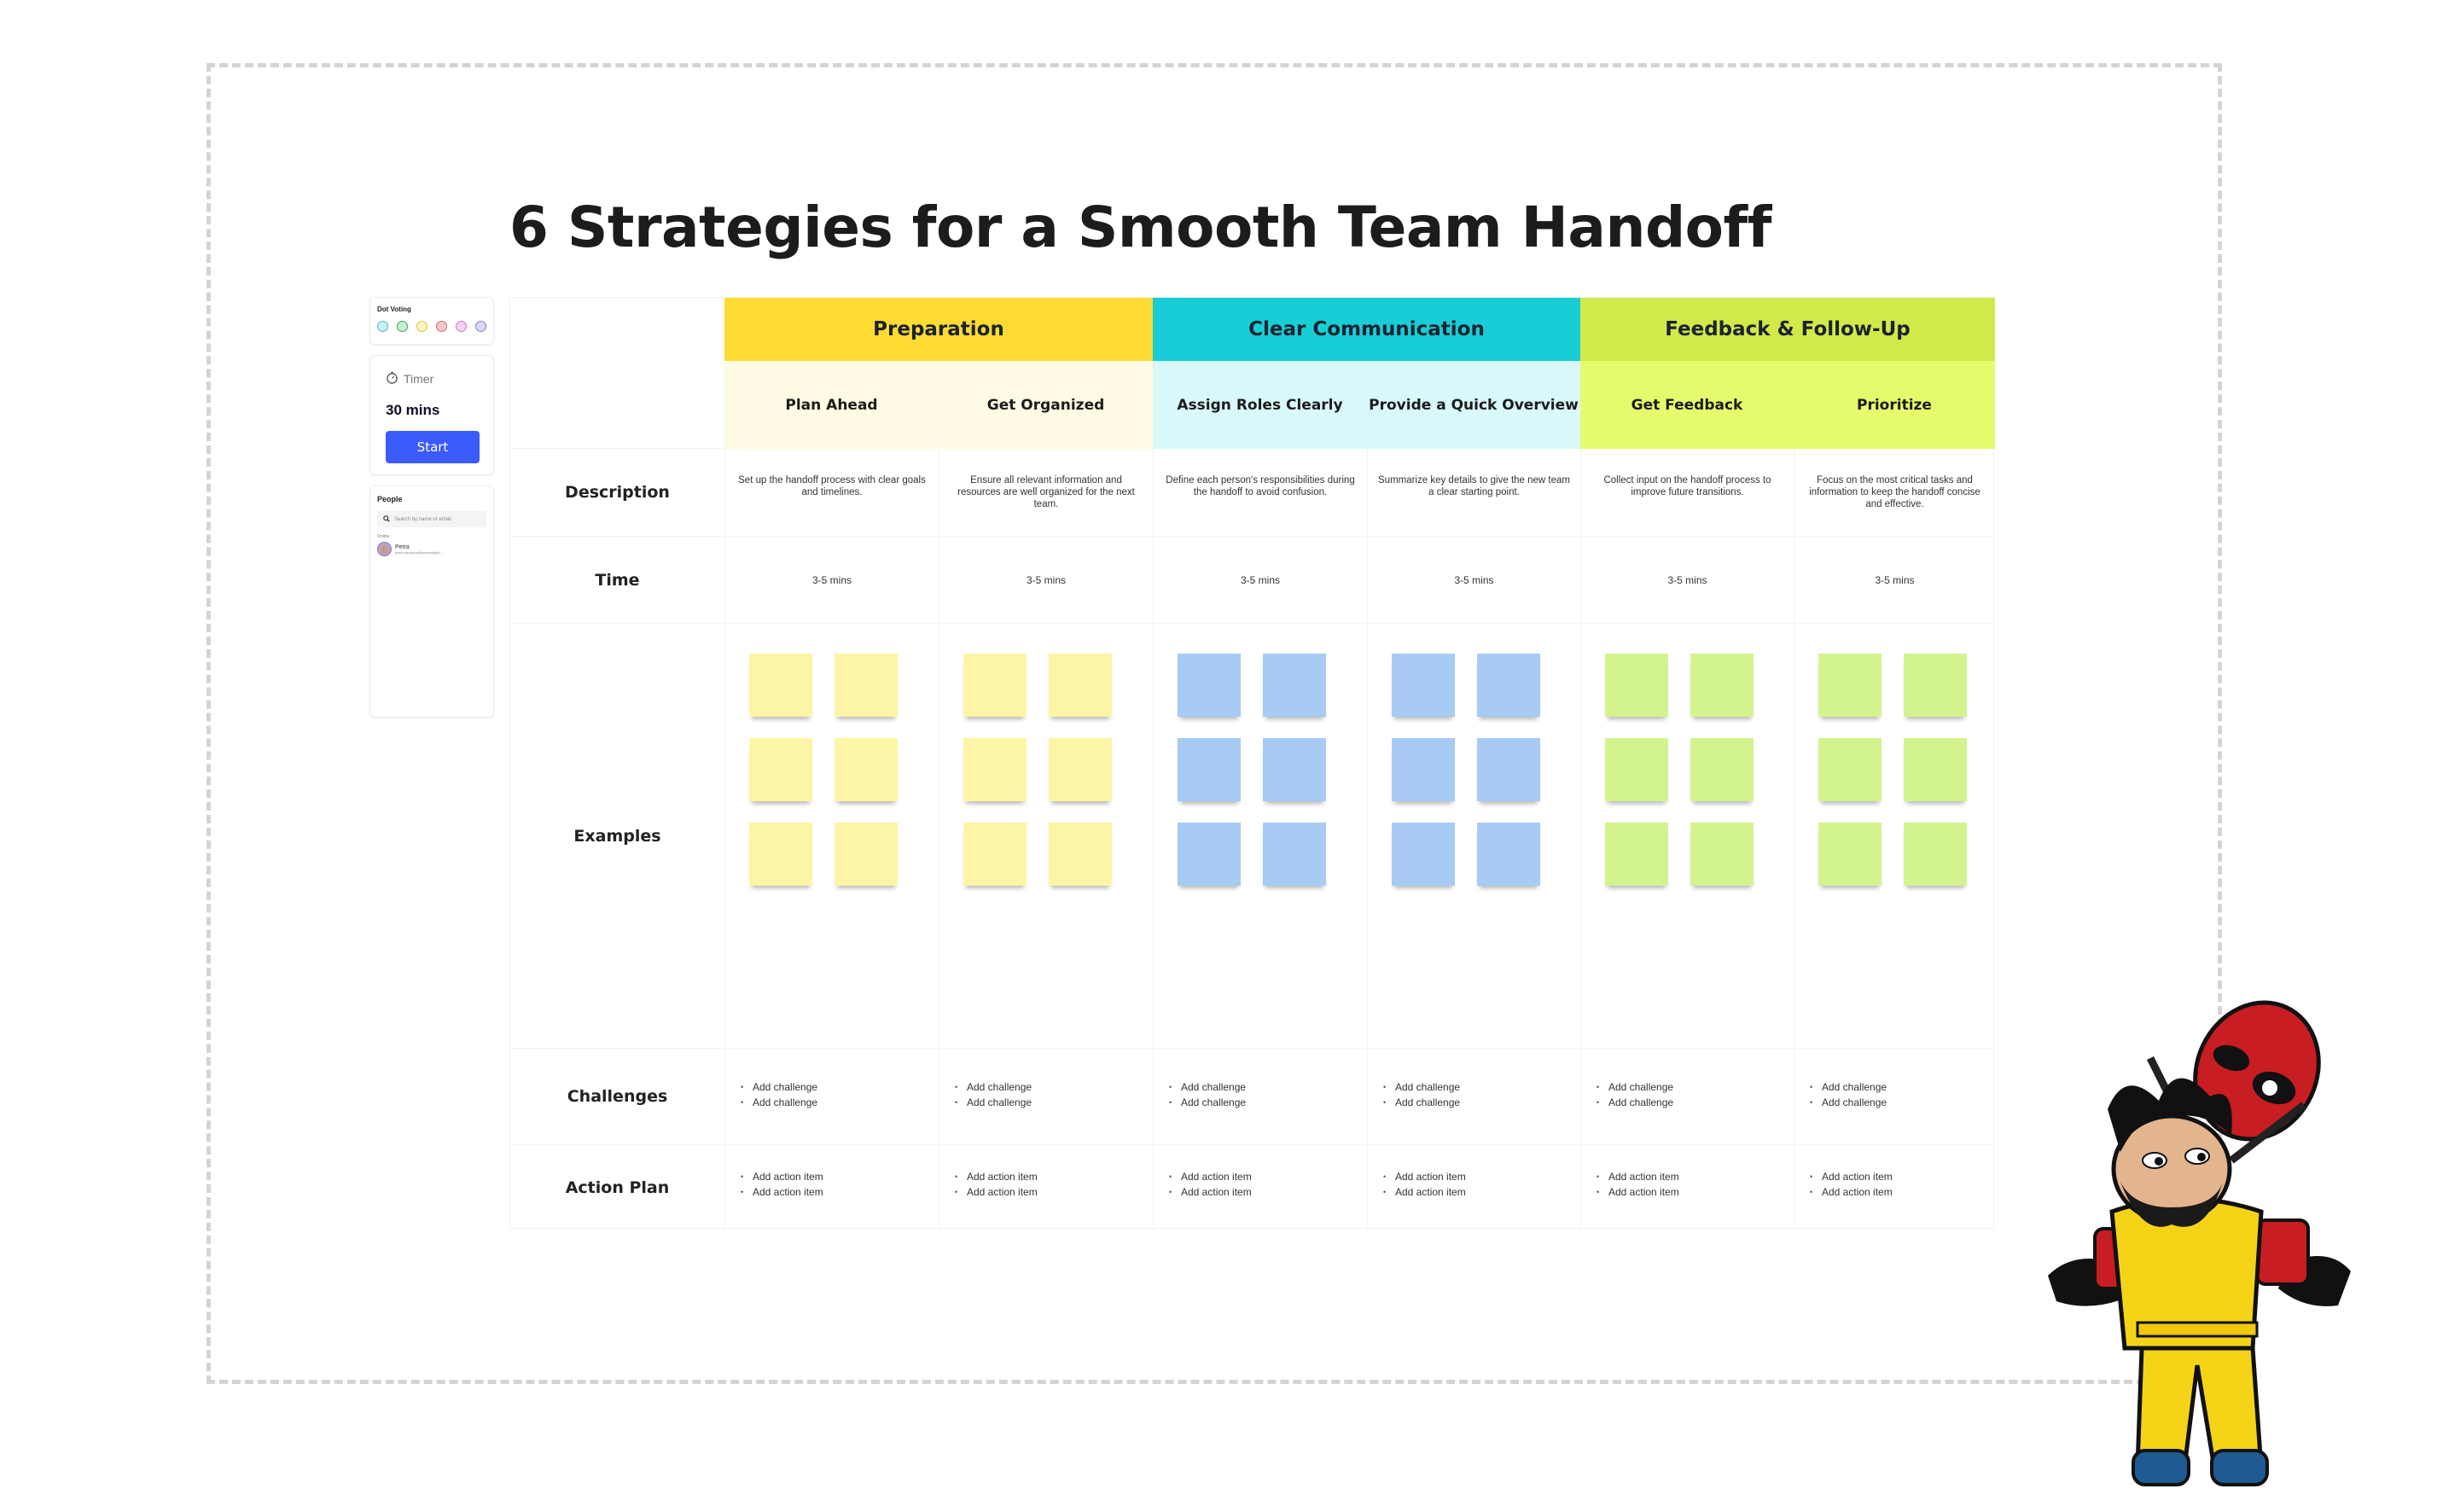  I want to click on vote-dot-red, so click(441, 326).